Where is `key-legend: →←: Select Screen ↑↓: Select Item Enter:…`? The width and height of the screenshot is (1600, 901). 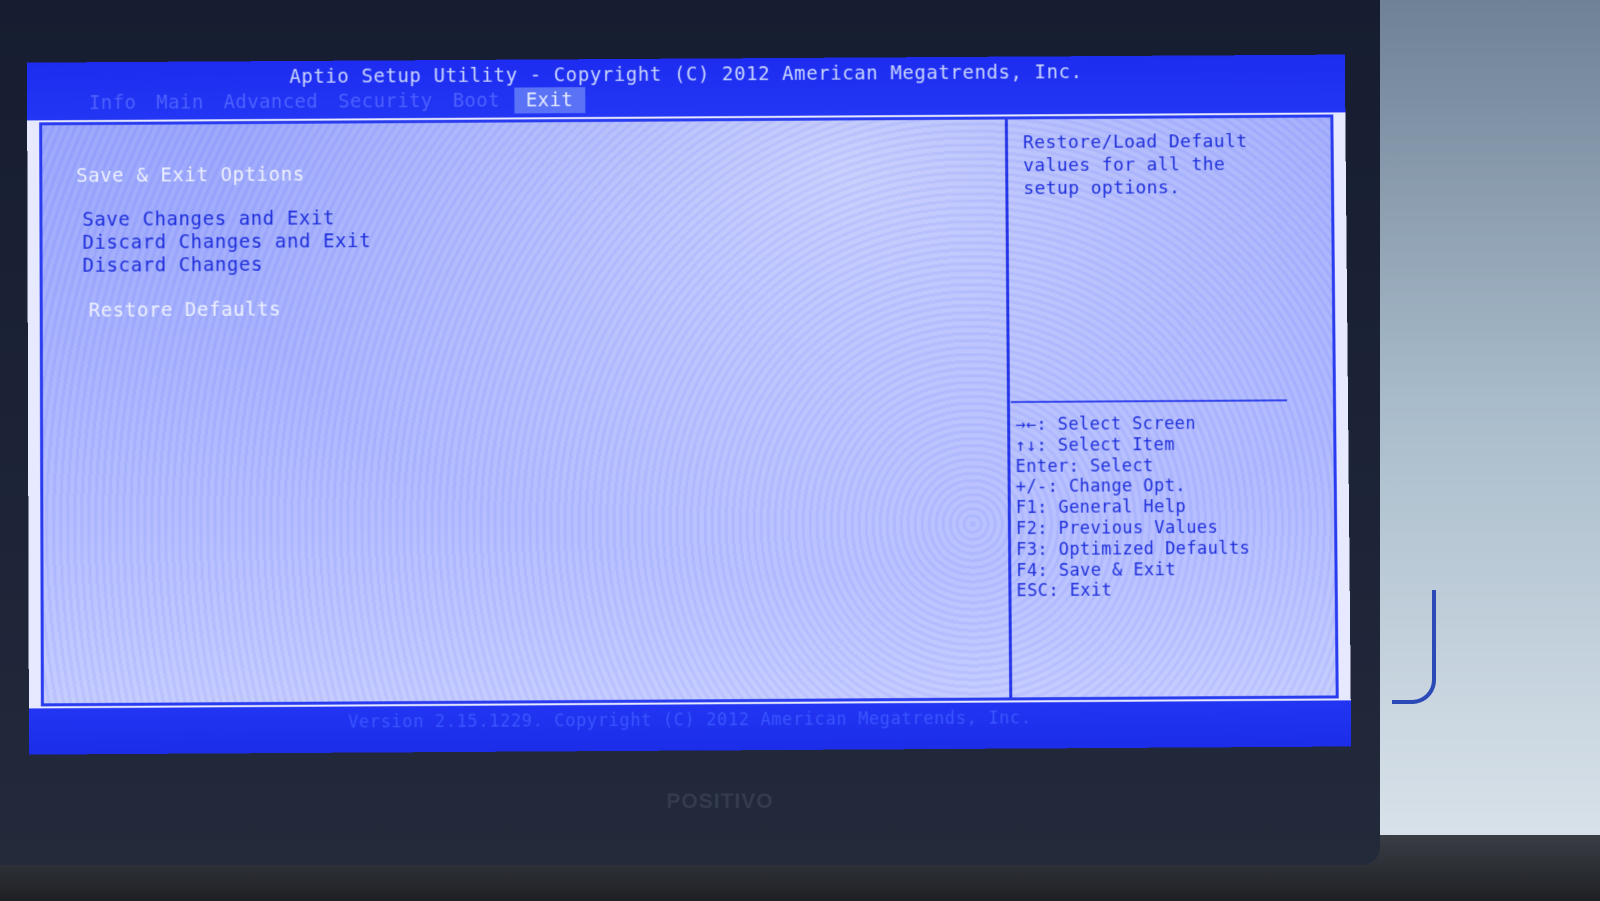 key-legend: →←: Select Screen ↑↓: Select Item Enter:… is located at coordinates (1133, 508).